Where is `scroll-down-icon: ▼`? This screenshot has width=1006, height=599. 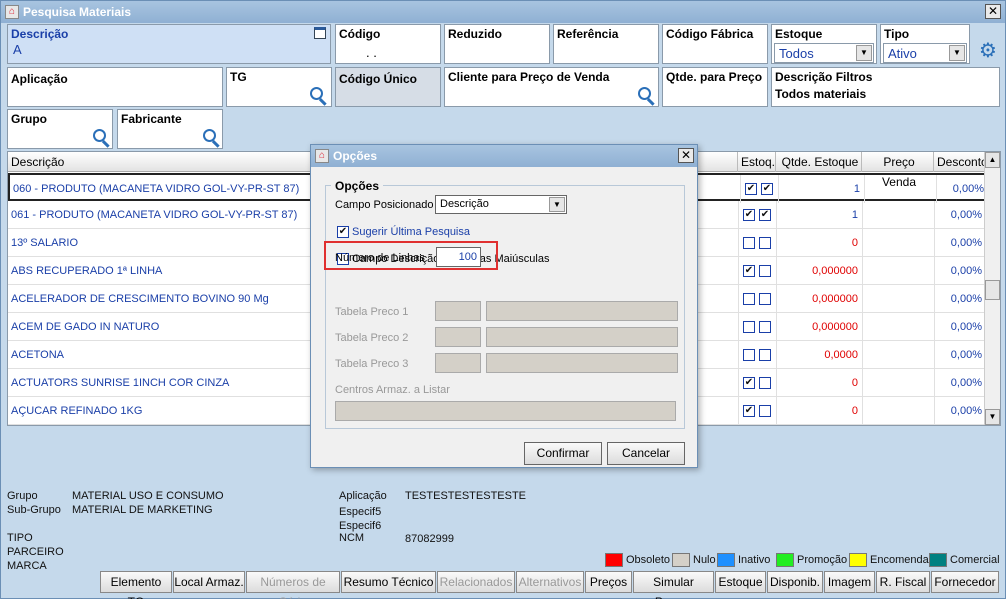 scroll-down-icon: ▼ is located at coordinates (992, 417).